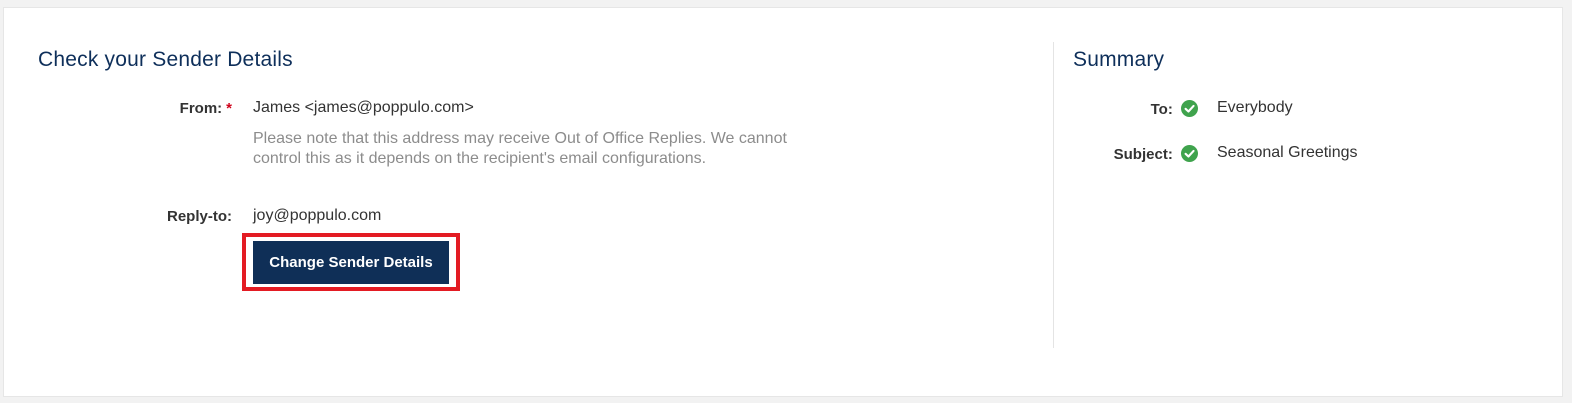  I want to click on summary-item-label: To:, so click(1161, 109).